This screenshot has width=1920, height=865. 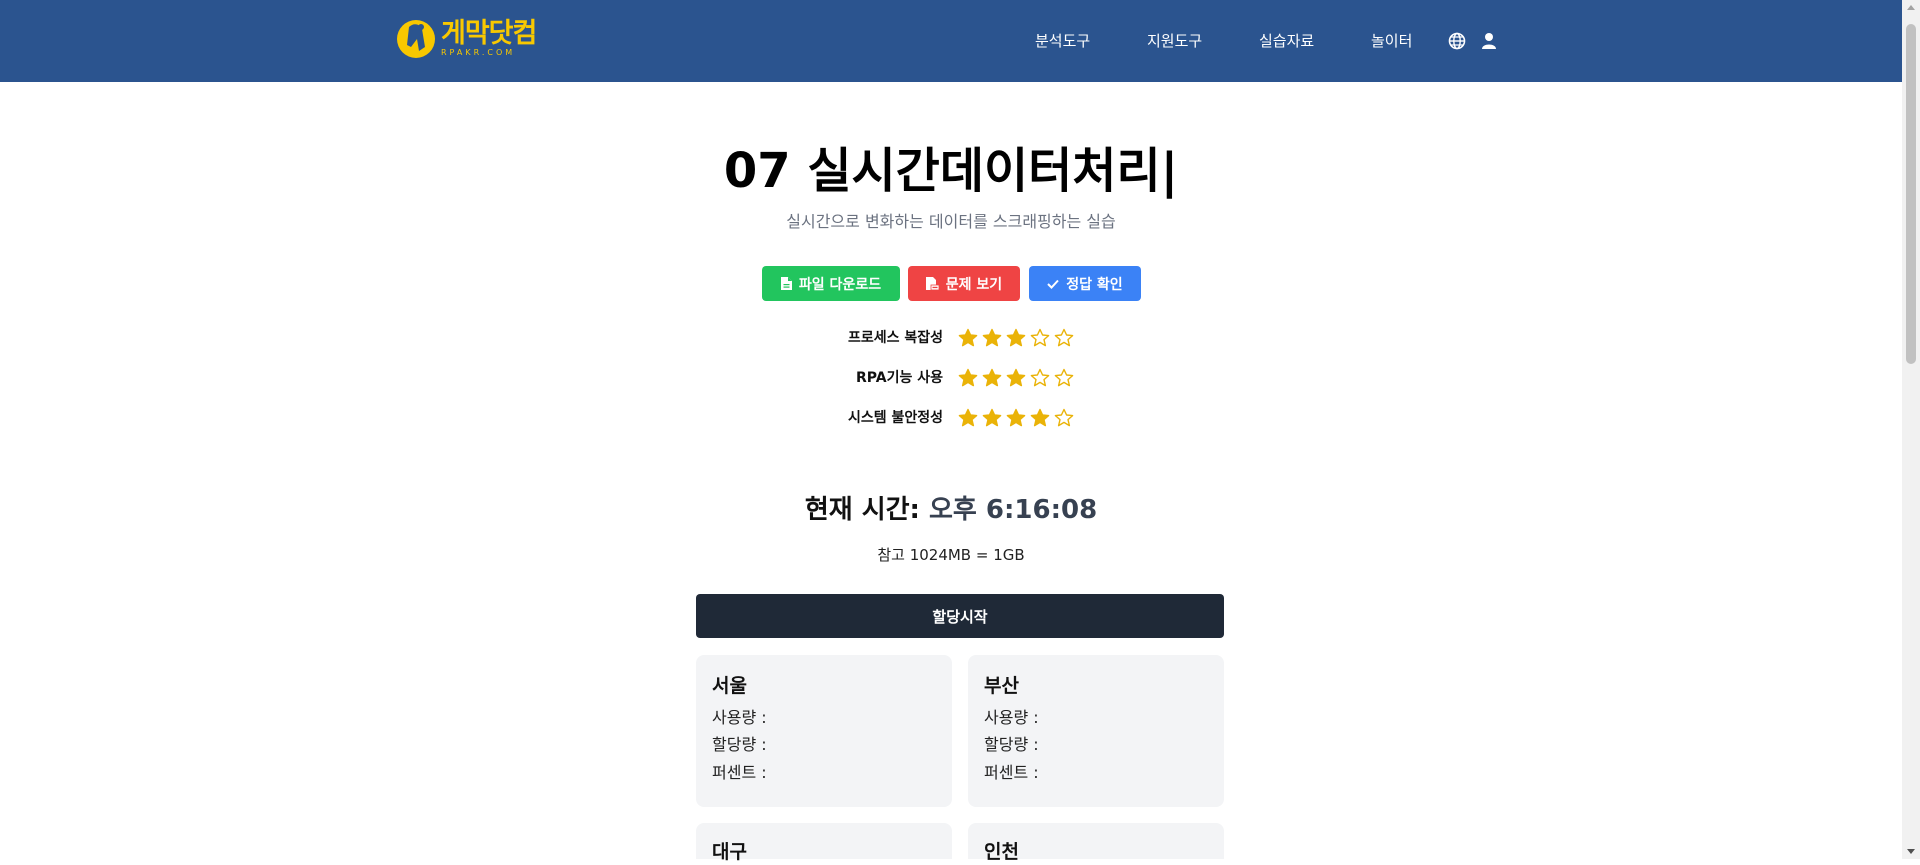 I want to click on rating-stars-complexity, so click(x=1016, y=338).